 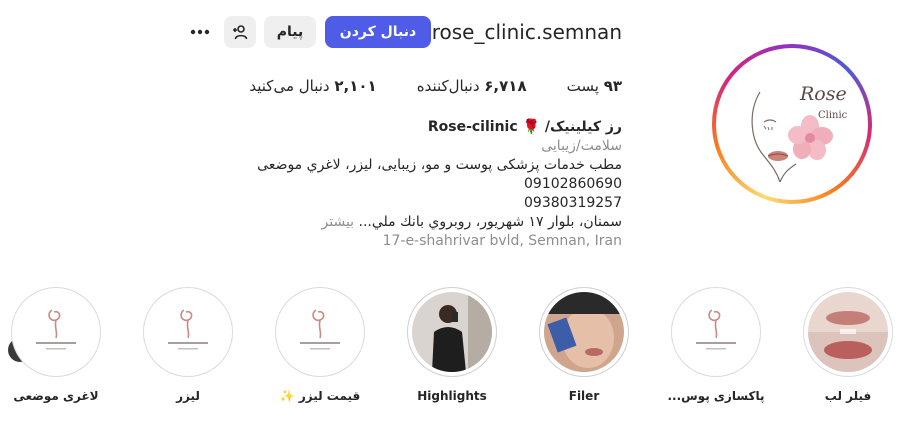 I want to click on bio-phone-1: 09102860690, so click(x=573, y=184).